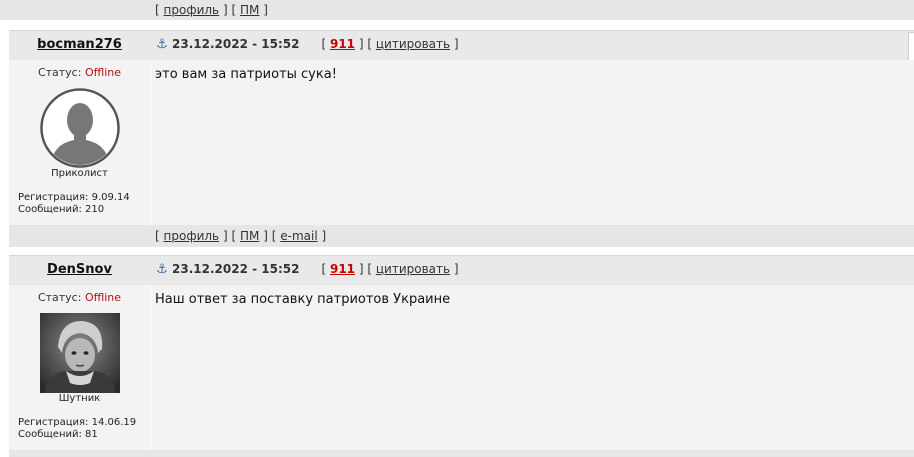  What do you see at coordinates (298, 236) in the screenshot?
I see `email-link: e-mail` at bounding box center [298, 236].